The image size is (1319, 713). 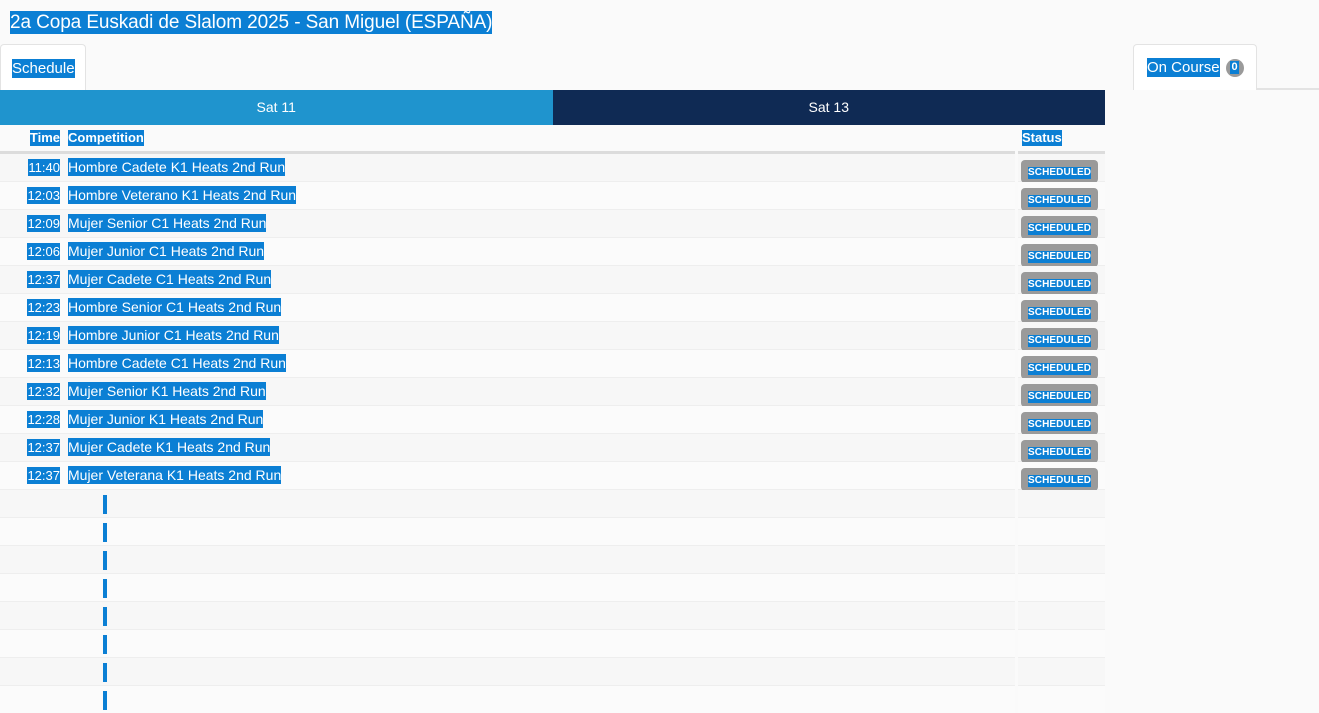 I want to click on cell-time: 11:40, so click(x=32, y=168).